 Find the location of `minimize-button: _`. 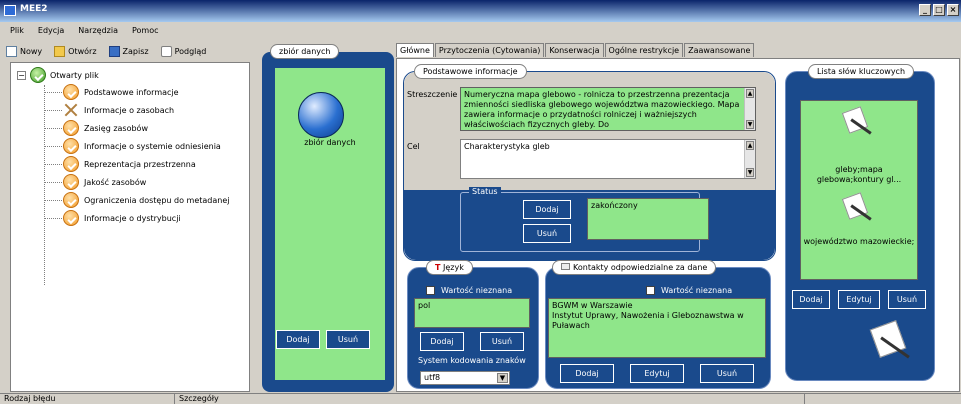

minimize-button: _ is located at coordinates (925, 10).